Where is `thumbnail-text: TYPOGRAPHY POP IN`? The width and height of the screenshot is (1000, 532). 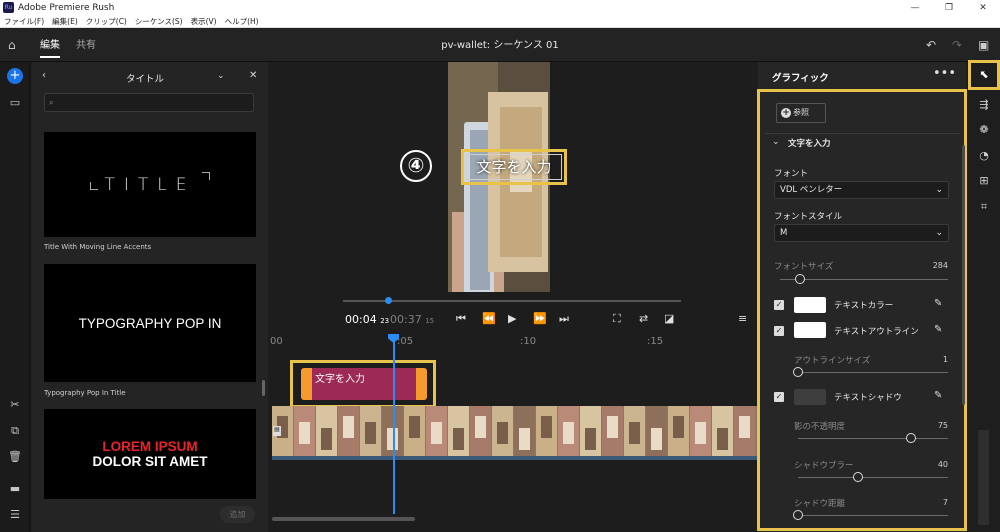 thumbnail-text: TYPOGRAPHY POP IN is located at coordinates (150, 323).